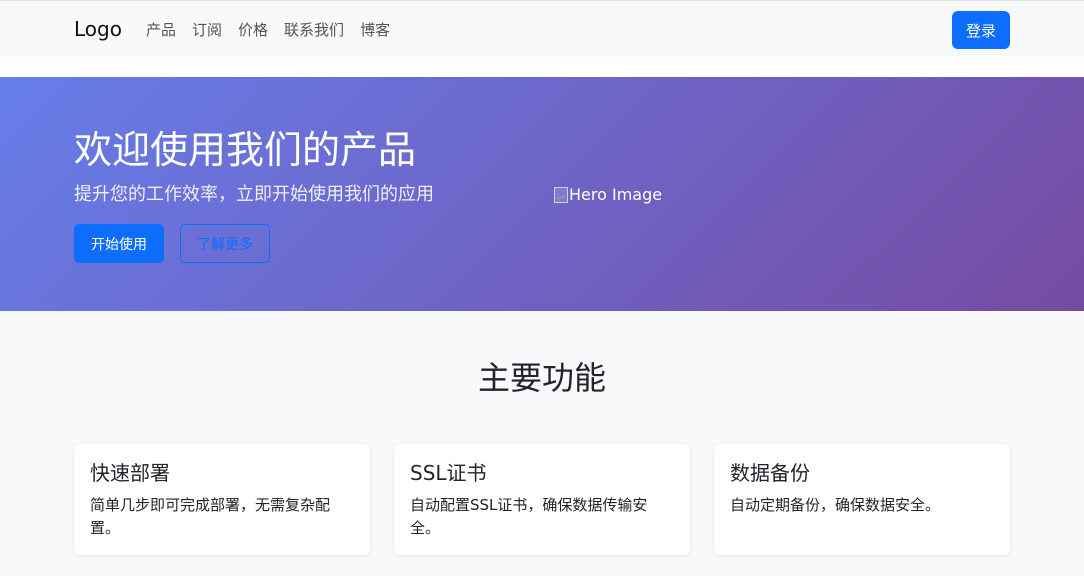 This screenshot has width=1084, height=576. What do you see at coordinates (835, 505) in the screenshot?
I see `feature-card-text: 自动定期备份，确保数据安全。` at bounding box center [835, 505].